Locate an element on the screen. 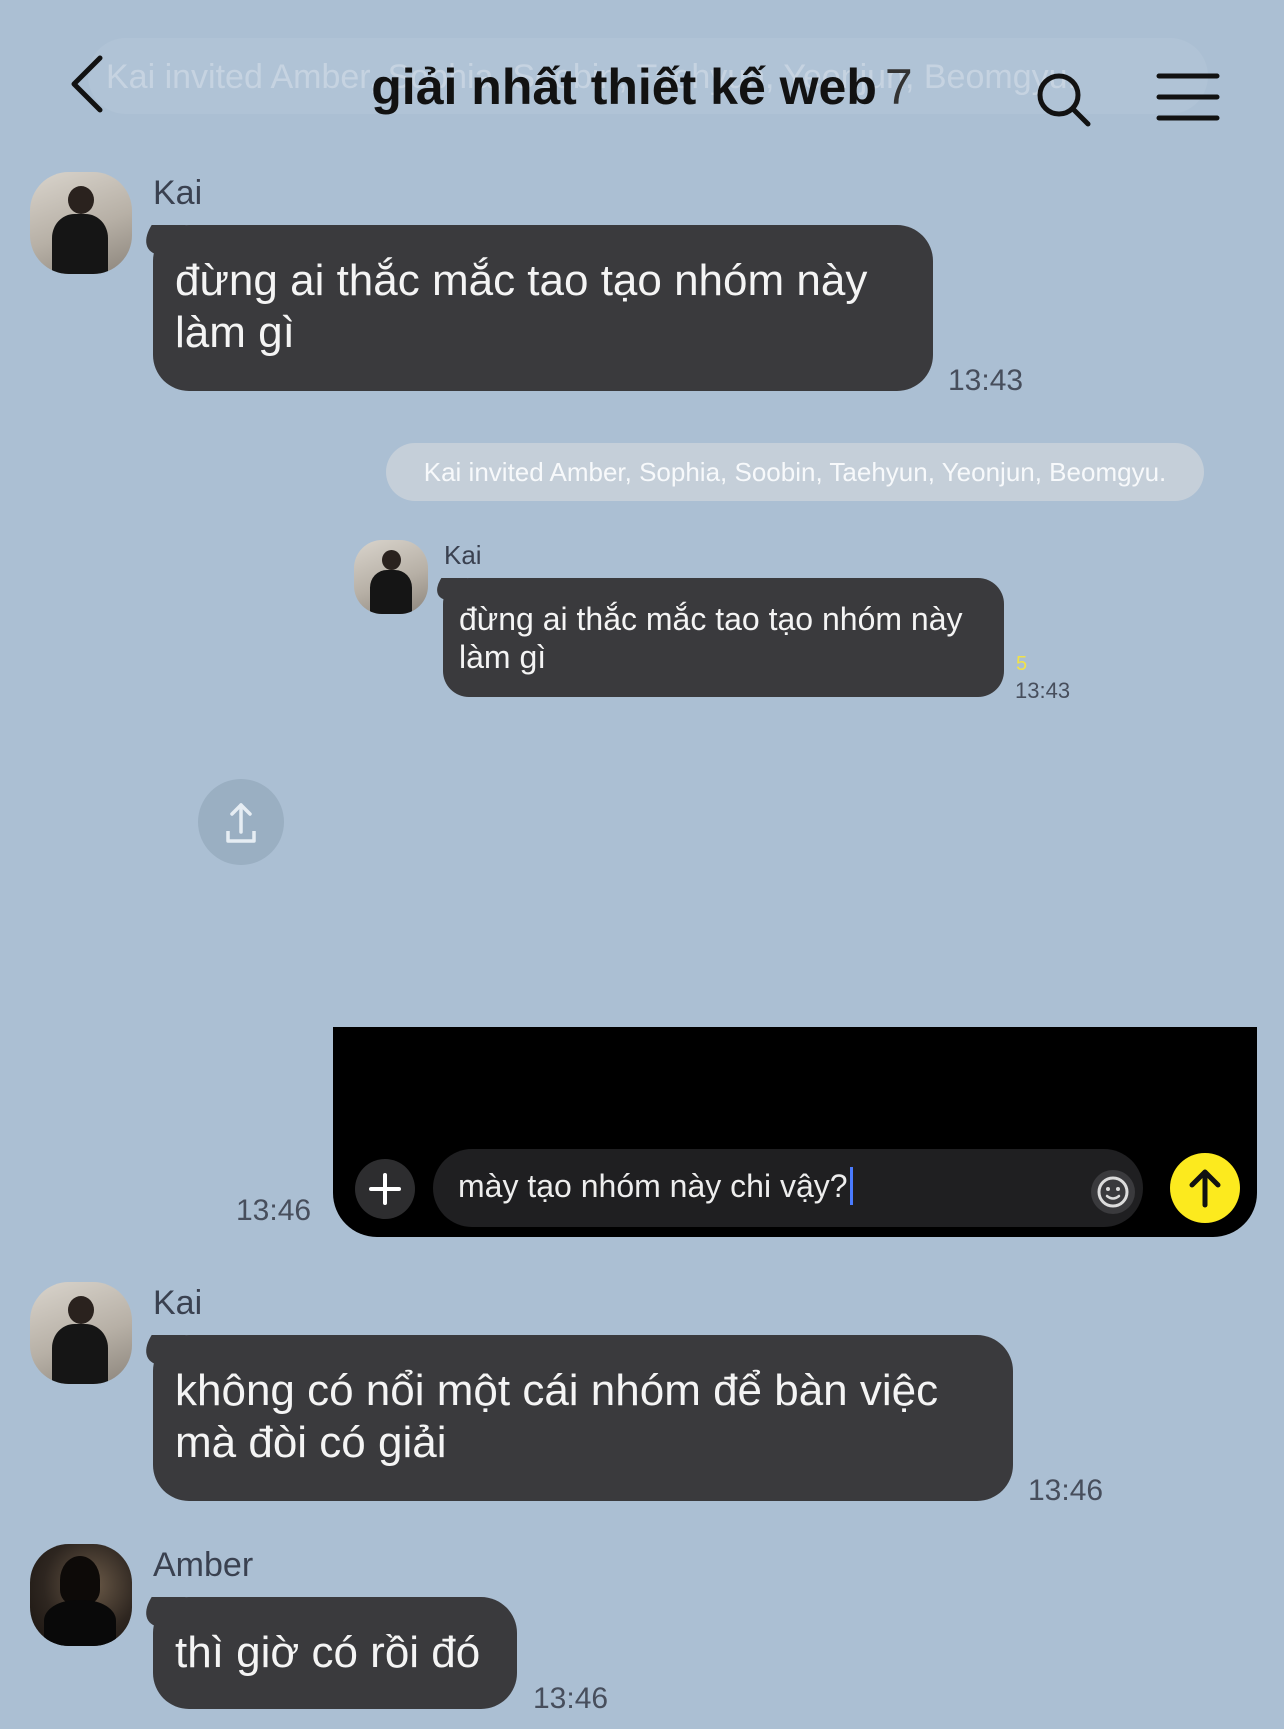 This screenshot has width=1284, height=1729. sender-name-small: Kai is located at coordinates (463, 555).